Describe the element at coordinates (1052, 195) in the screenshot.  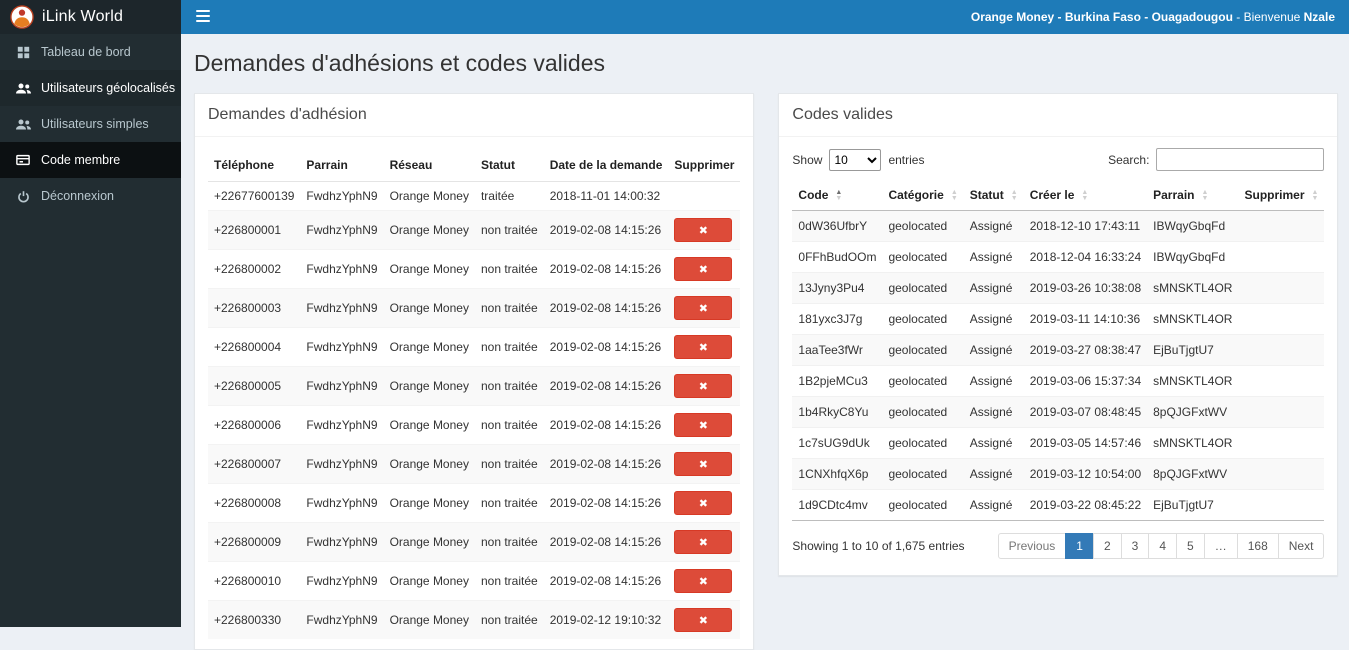
I see `column-label: Créer le` at that location.